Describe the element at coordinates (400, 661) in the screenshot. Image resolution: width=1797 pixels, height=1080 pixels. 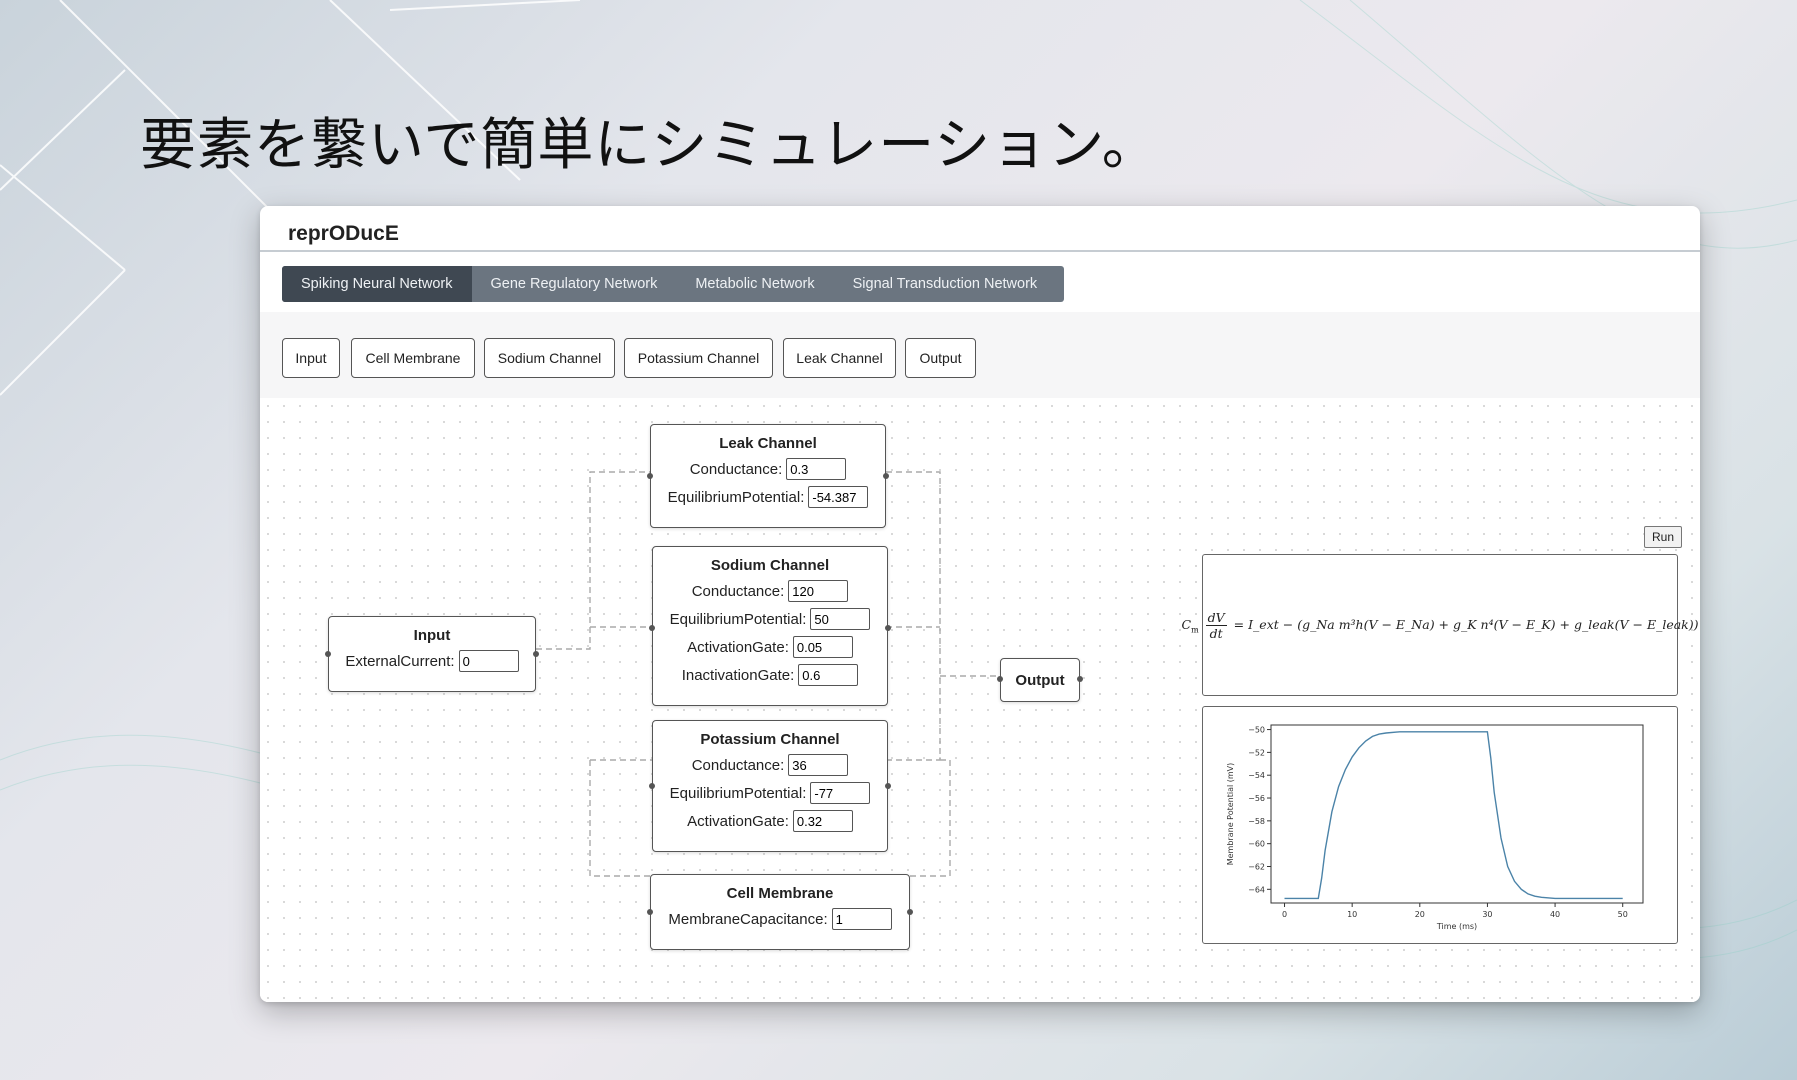
I see `external-current-label: ExternalCurrent:` at that location.